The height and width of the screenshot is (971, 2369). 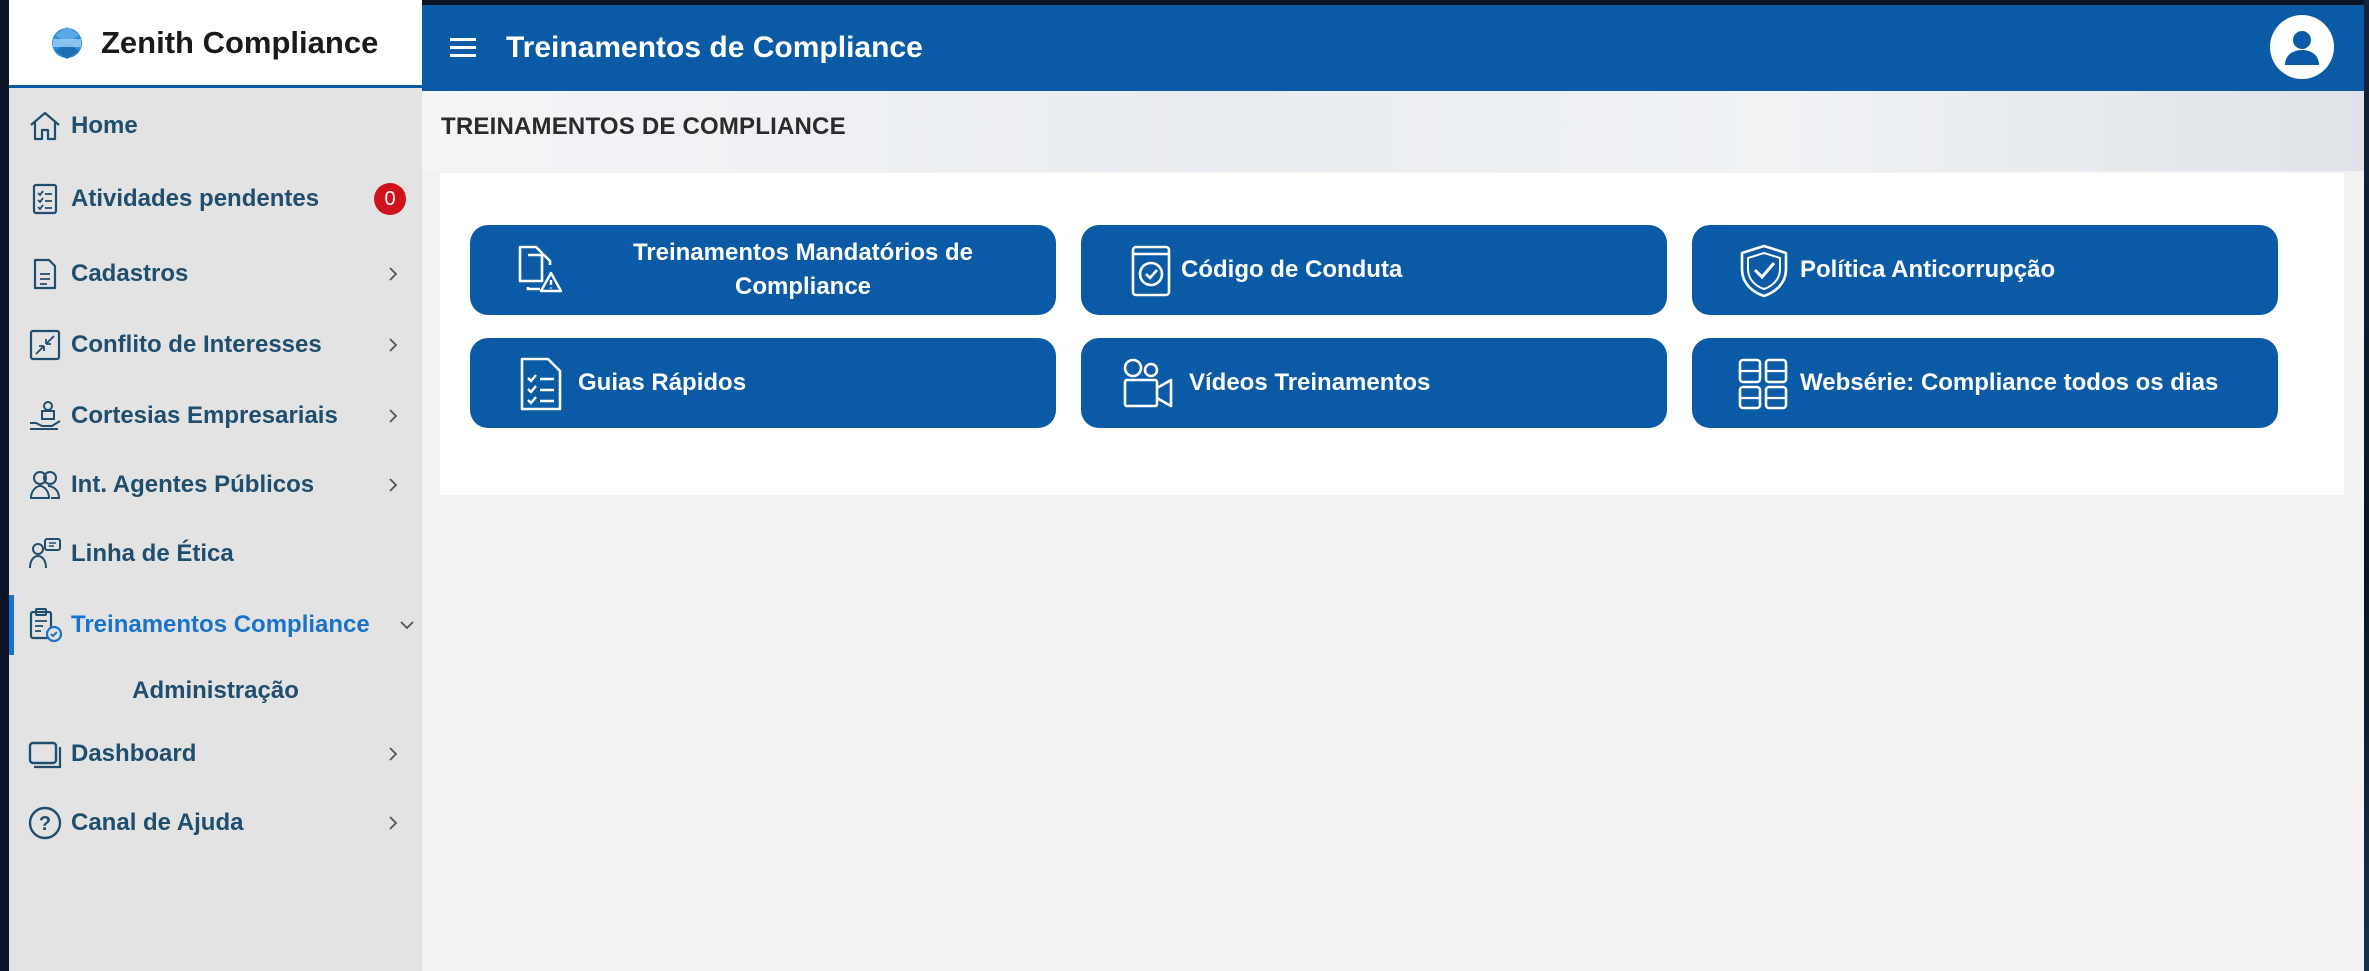 What do you see at coordinates (1763, 384) in the screenshot?
I see `grid-icon` at bounding box center [1763, 384].